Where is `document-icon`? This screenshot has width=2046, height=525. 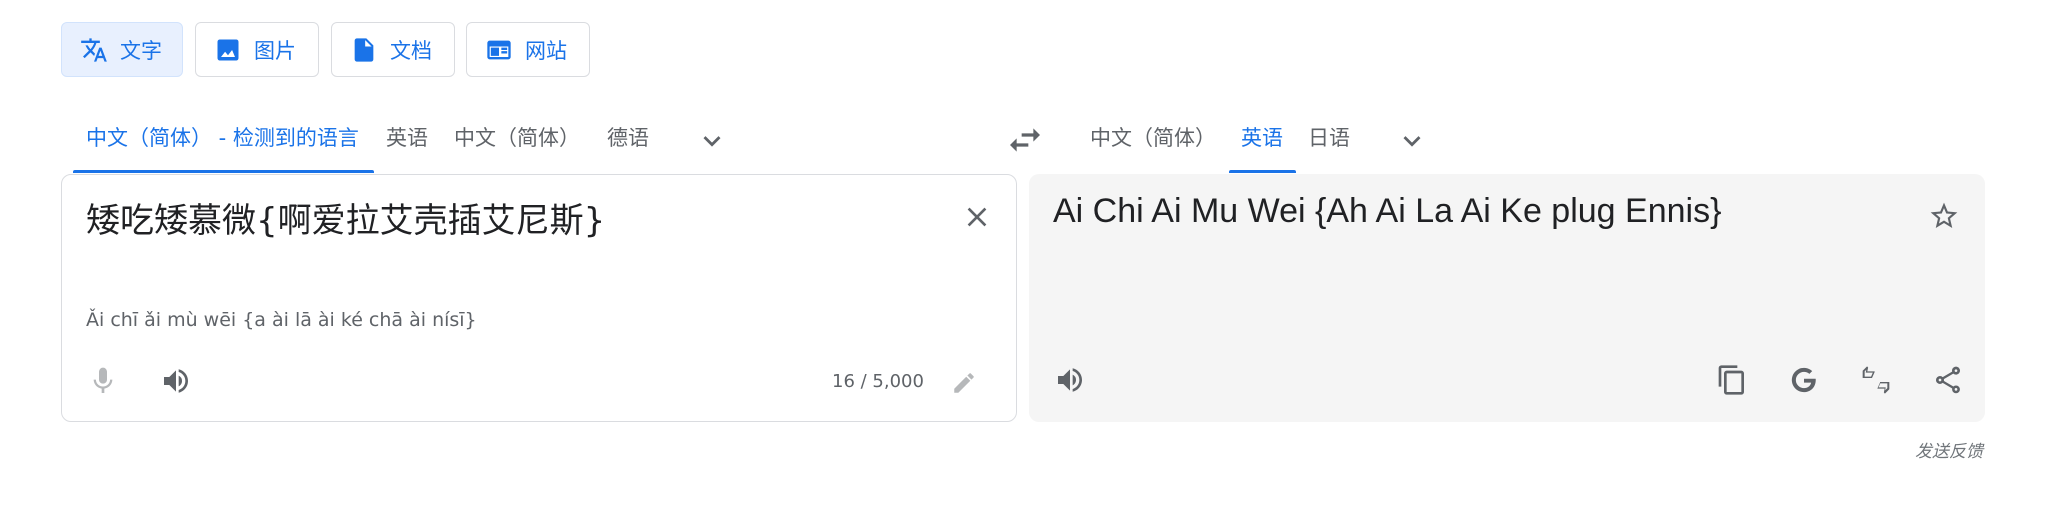
document-icon is located at coordinates (364, 49).